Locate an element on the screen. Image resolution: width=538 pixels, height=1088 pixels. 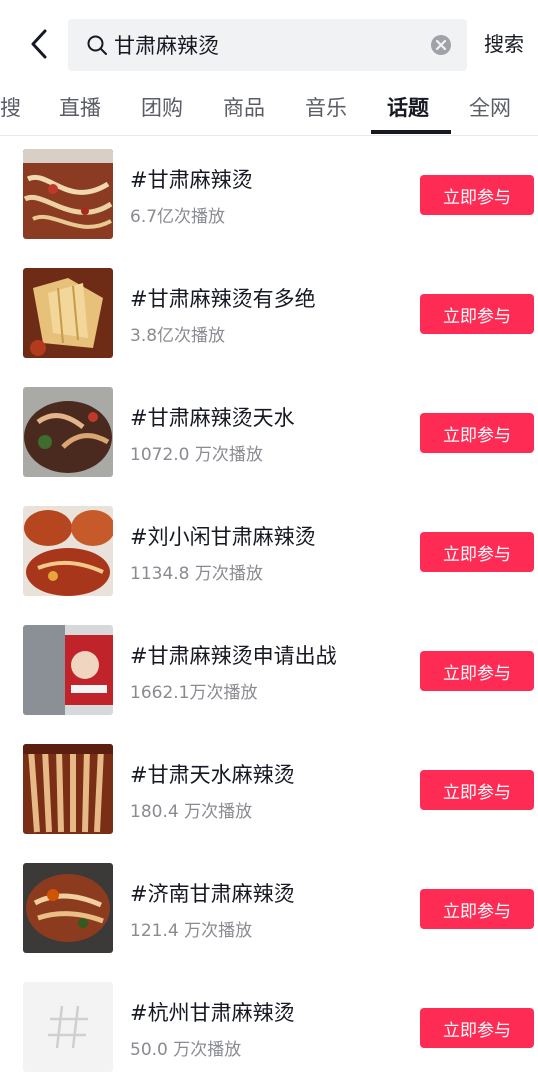
list-item: #甘肃麻辣烫天水 1072.0 万次播放 立即参与 is located at coordinates (269, 433).